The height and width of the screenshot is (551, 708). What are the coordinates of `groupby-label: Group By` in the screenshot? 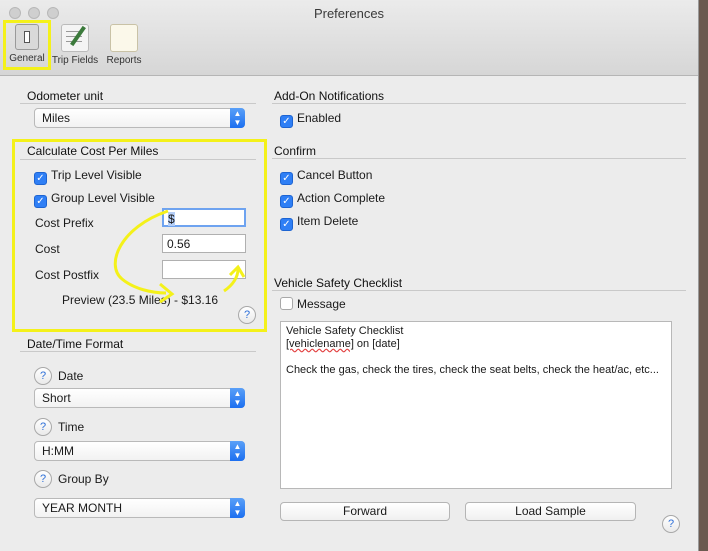 It's located at (83, 479).